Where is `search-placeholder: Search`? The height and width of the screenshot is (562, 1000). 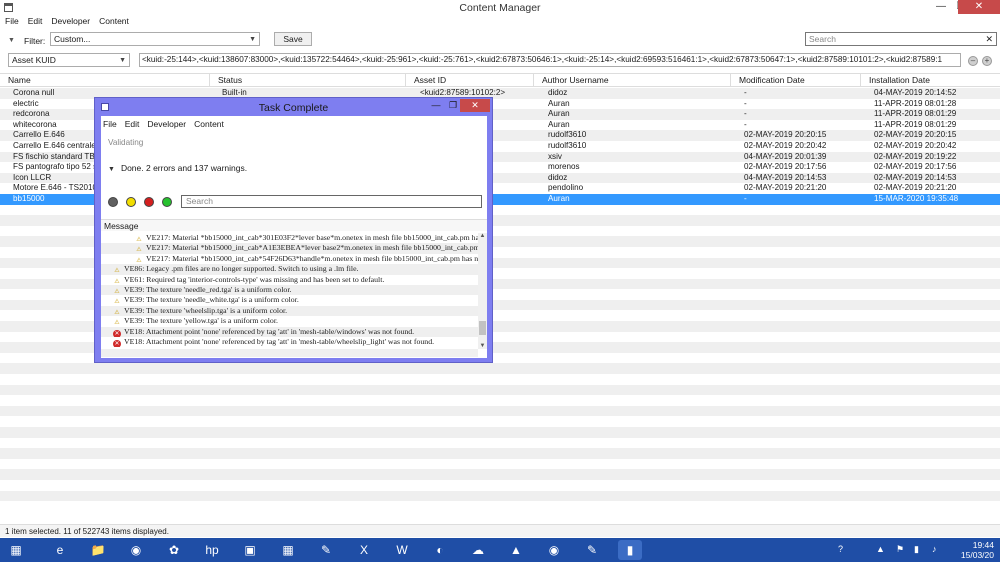
search-placeholder: Search is located at coordinates (822, 39).